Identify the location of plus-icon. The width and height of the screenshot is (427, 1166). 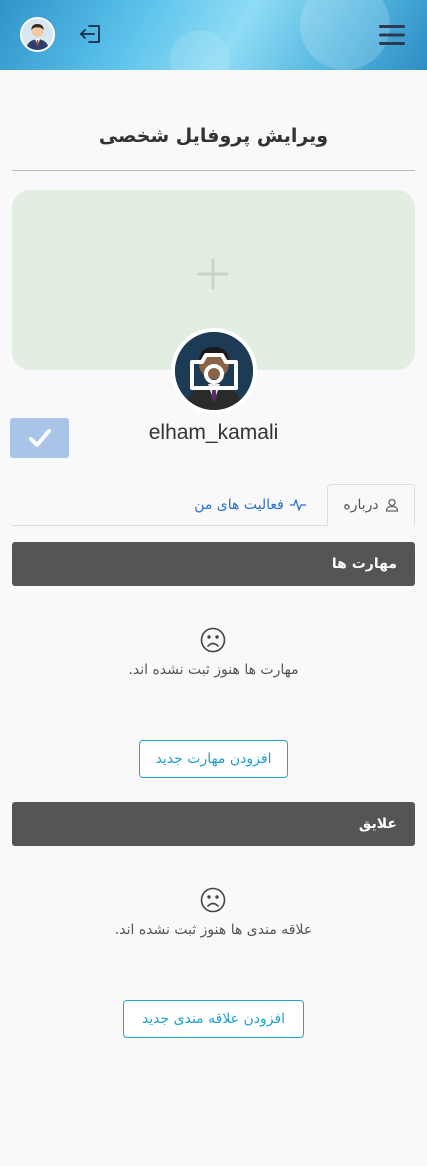
(213, 274).